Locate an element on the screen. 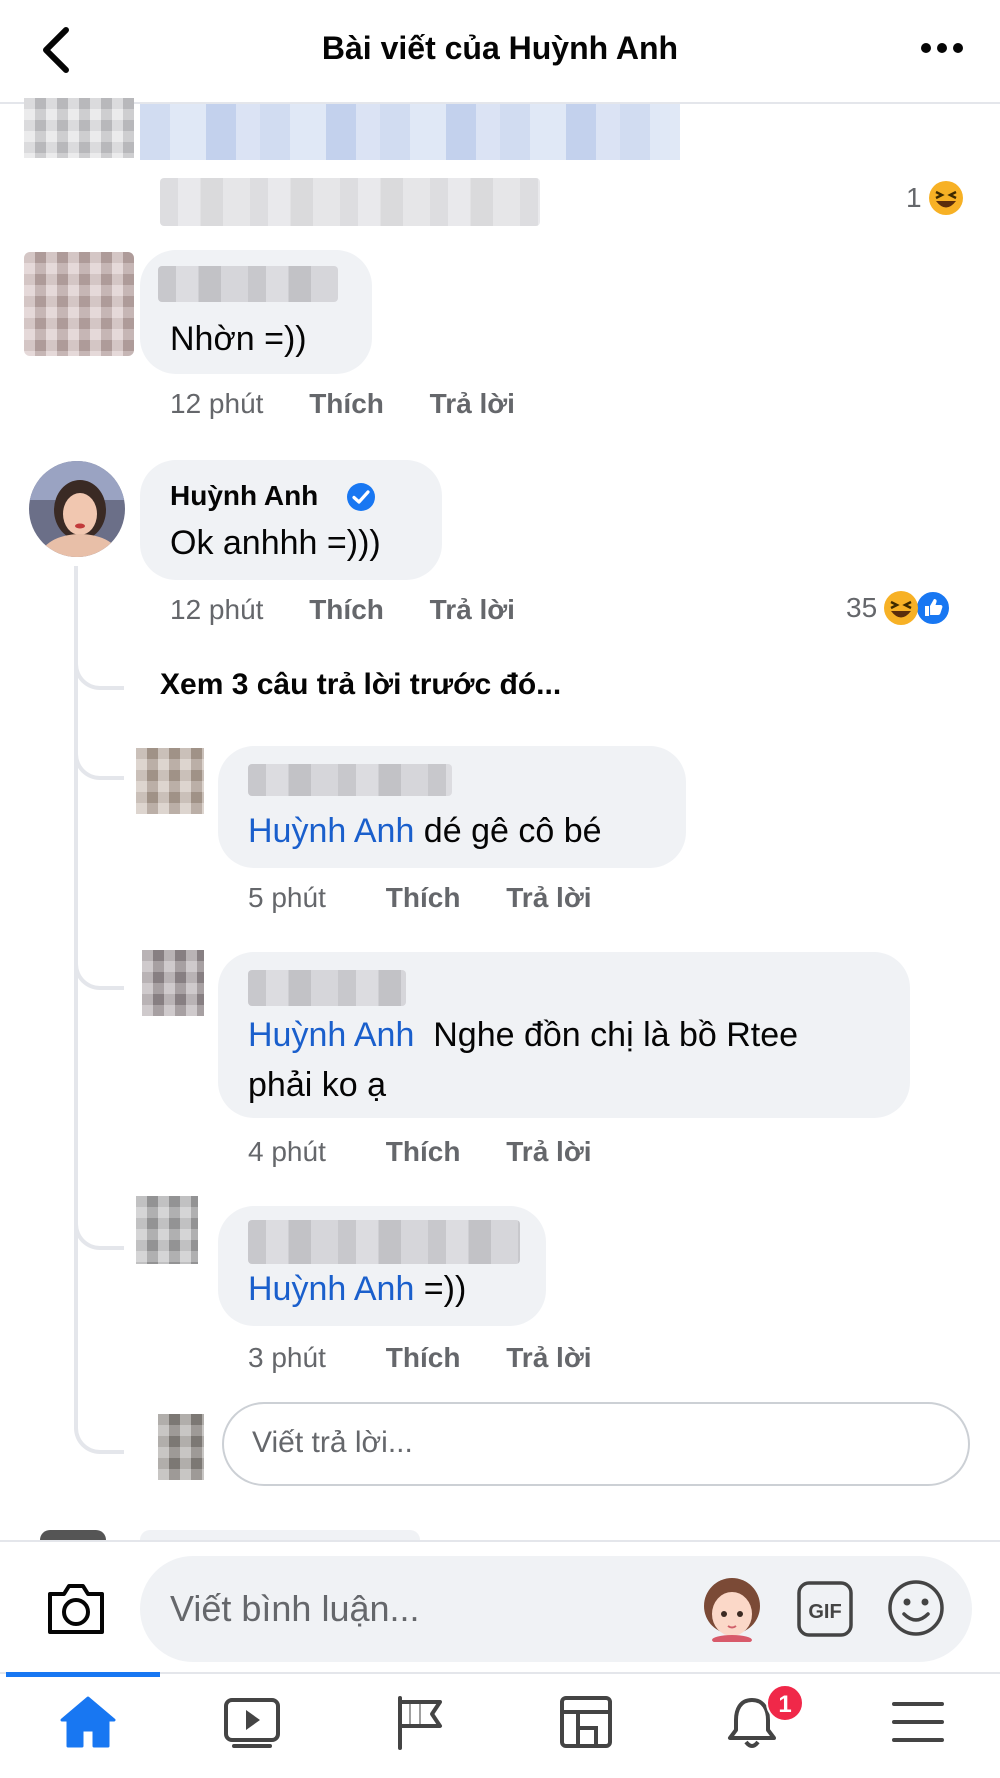 This screenshot has height=1778, width=1000. blurred-avatar is located at coordinates (79, 128).